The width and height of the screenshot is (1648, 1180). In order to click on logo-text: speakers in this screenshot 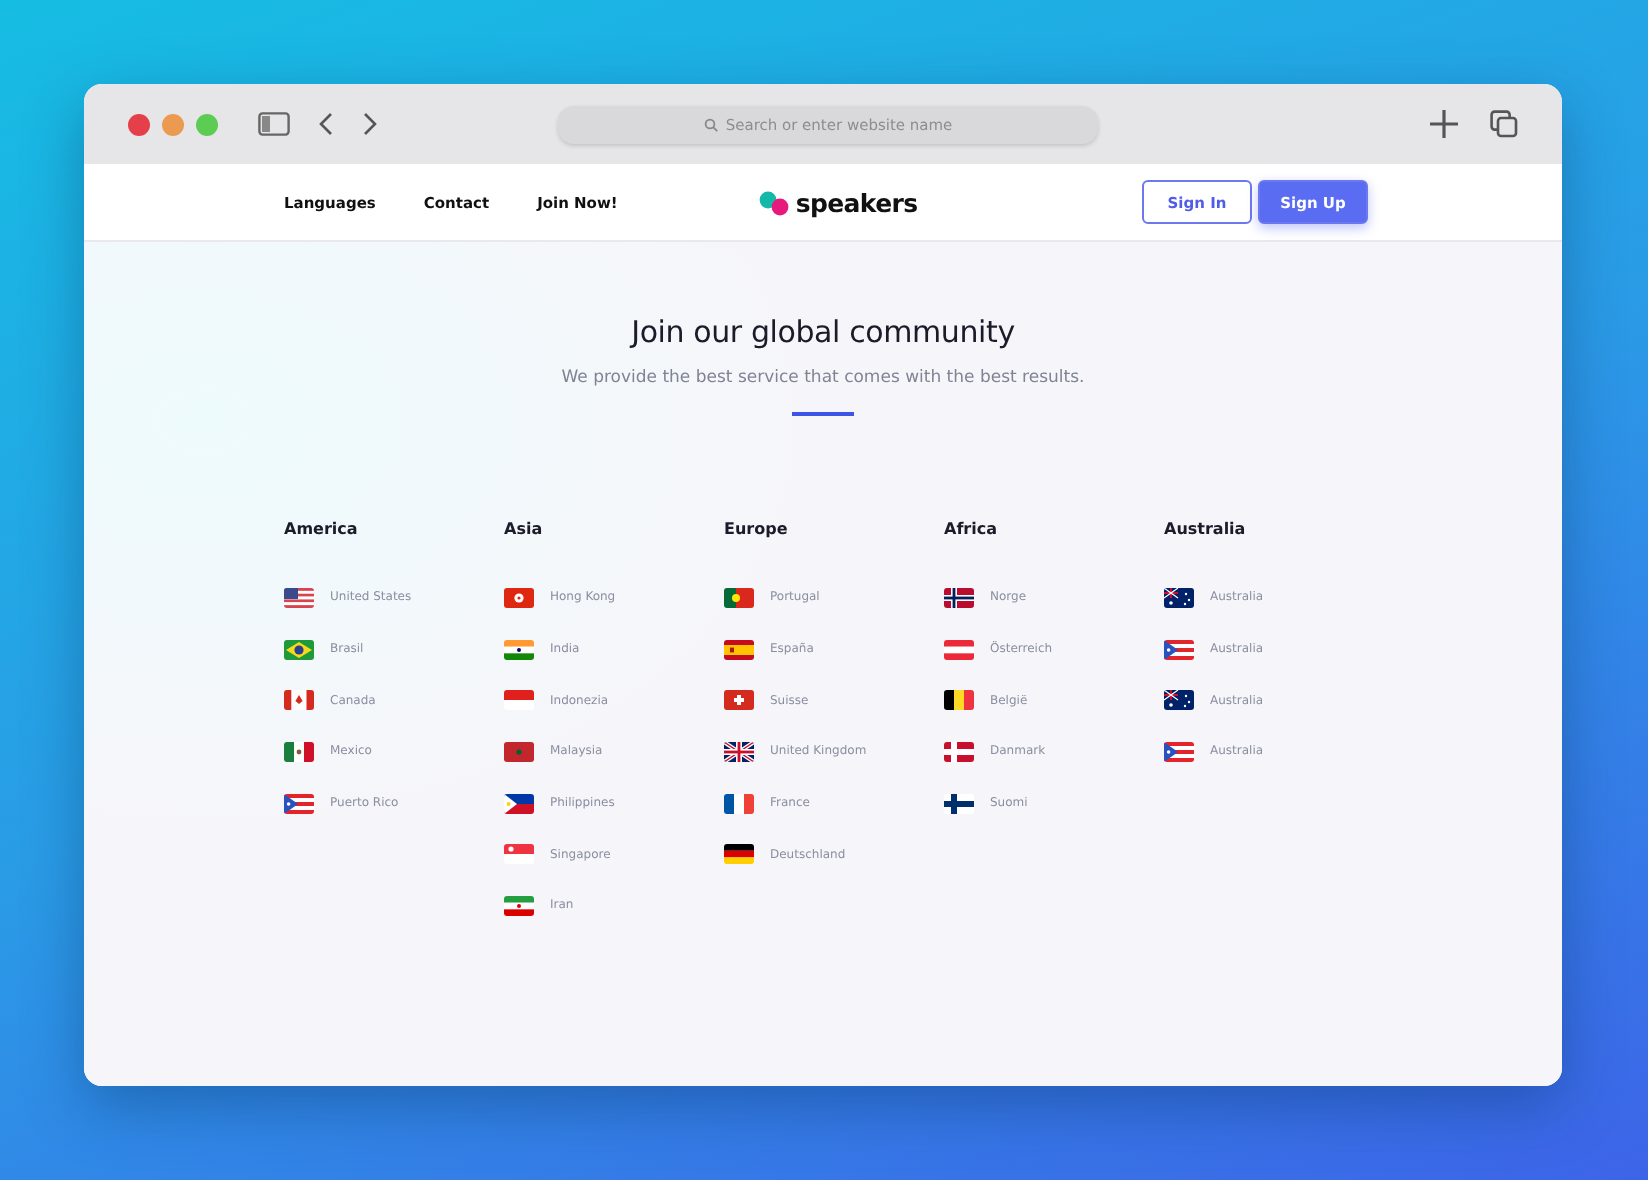, I will do `click(856, 202)`.